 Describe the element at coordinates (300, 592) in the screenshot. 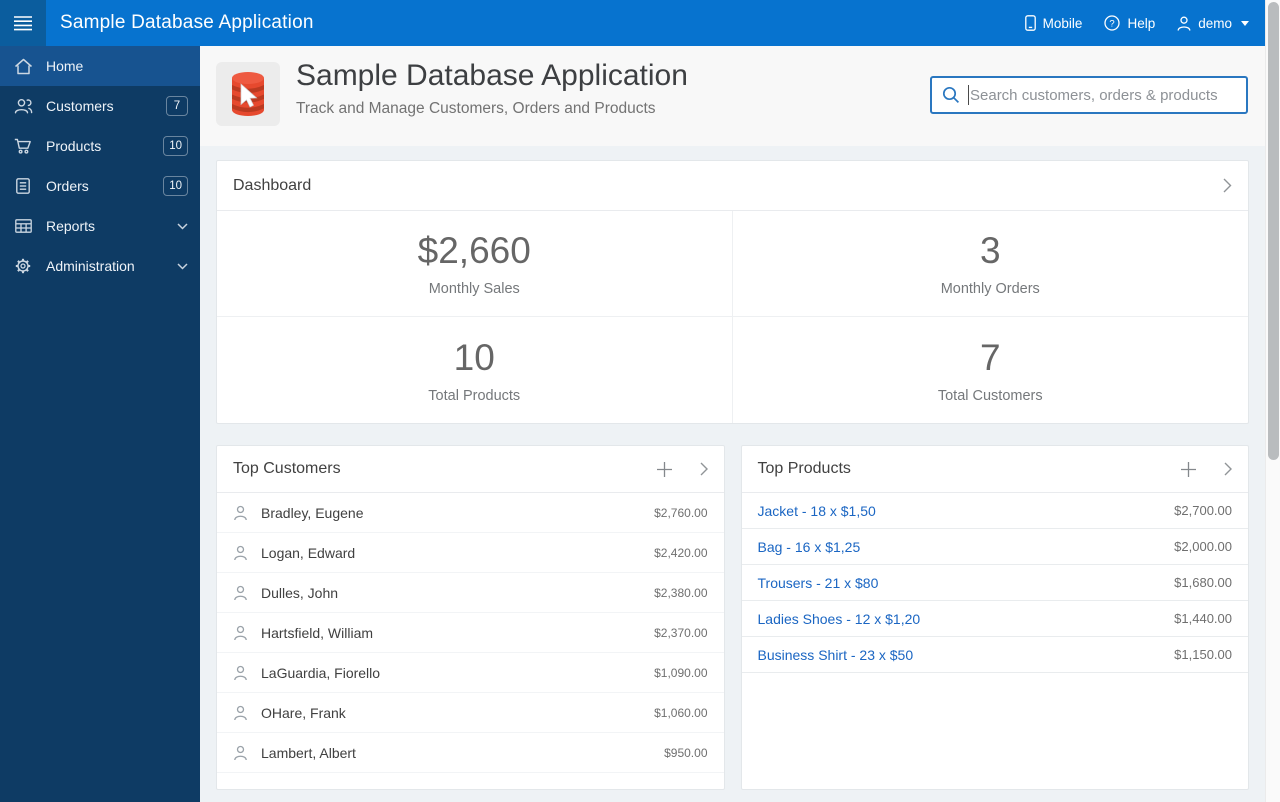

I see `customer-name: Dulles, John` at that location.